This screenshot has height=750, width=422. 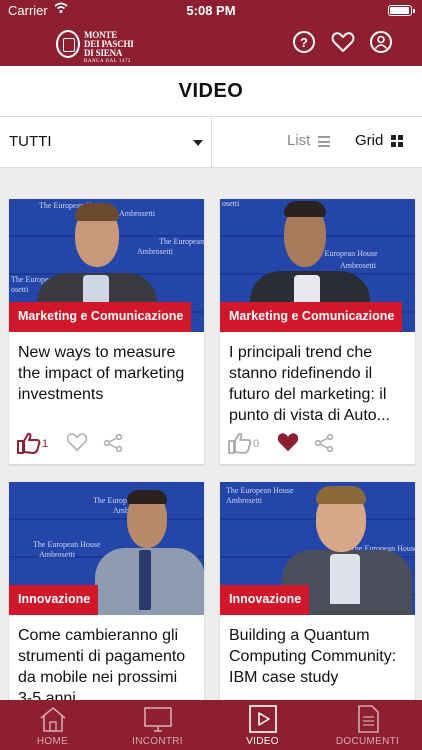 I want to click on like-count: 0, so click(x=256, y=444).